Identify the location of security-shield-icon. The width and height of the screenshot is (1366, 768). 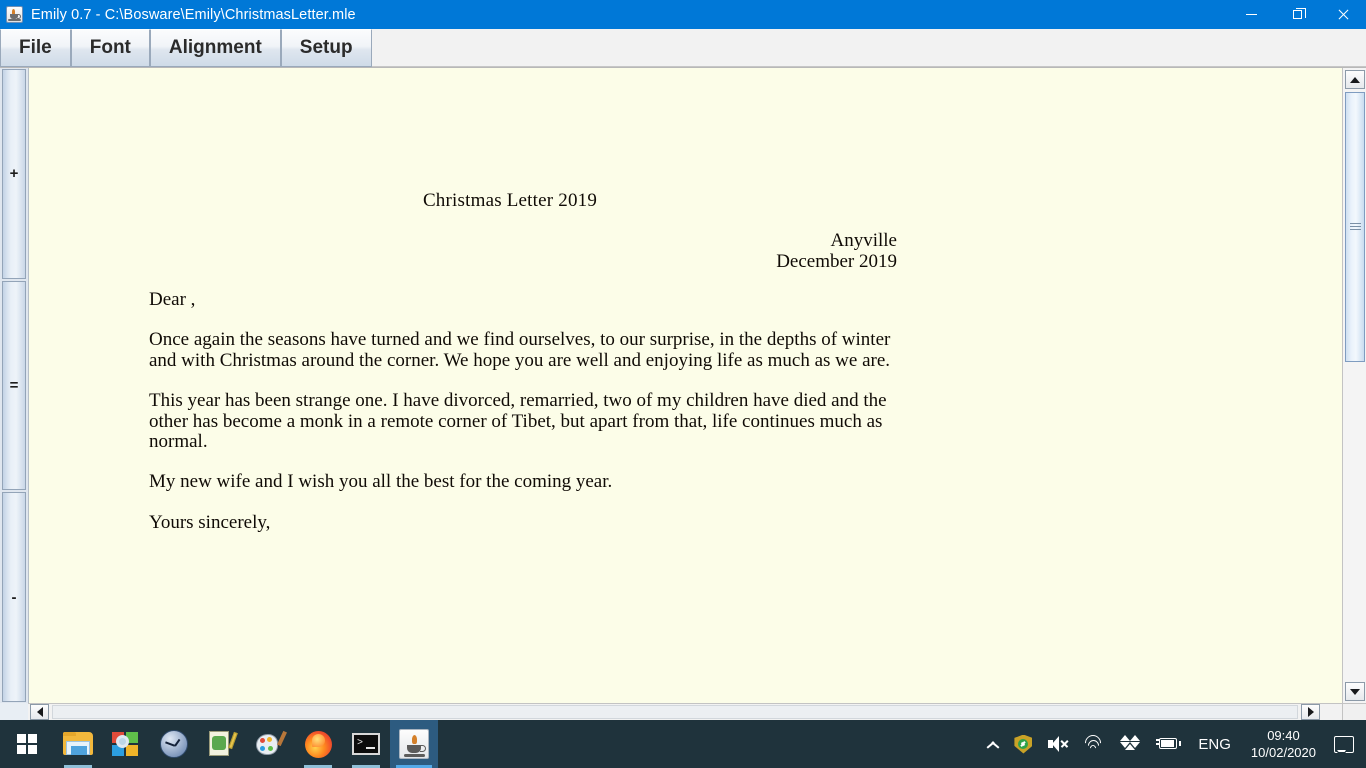
(1023, 744).